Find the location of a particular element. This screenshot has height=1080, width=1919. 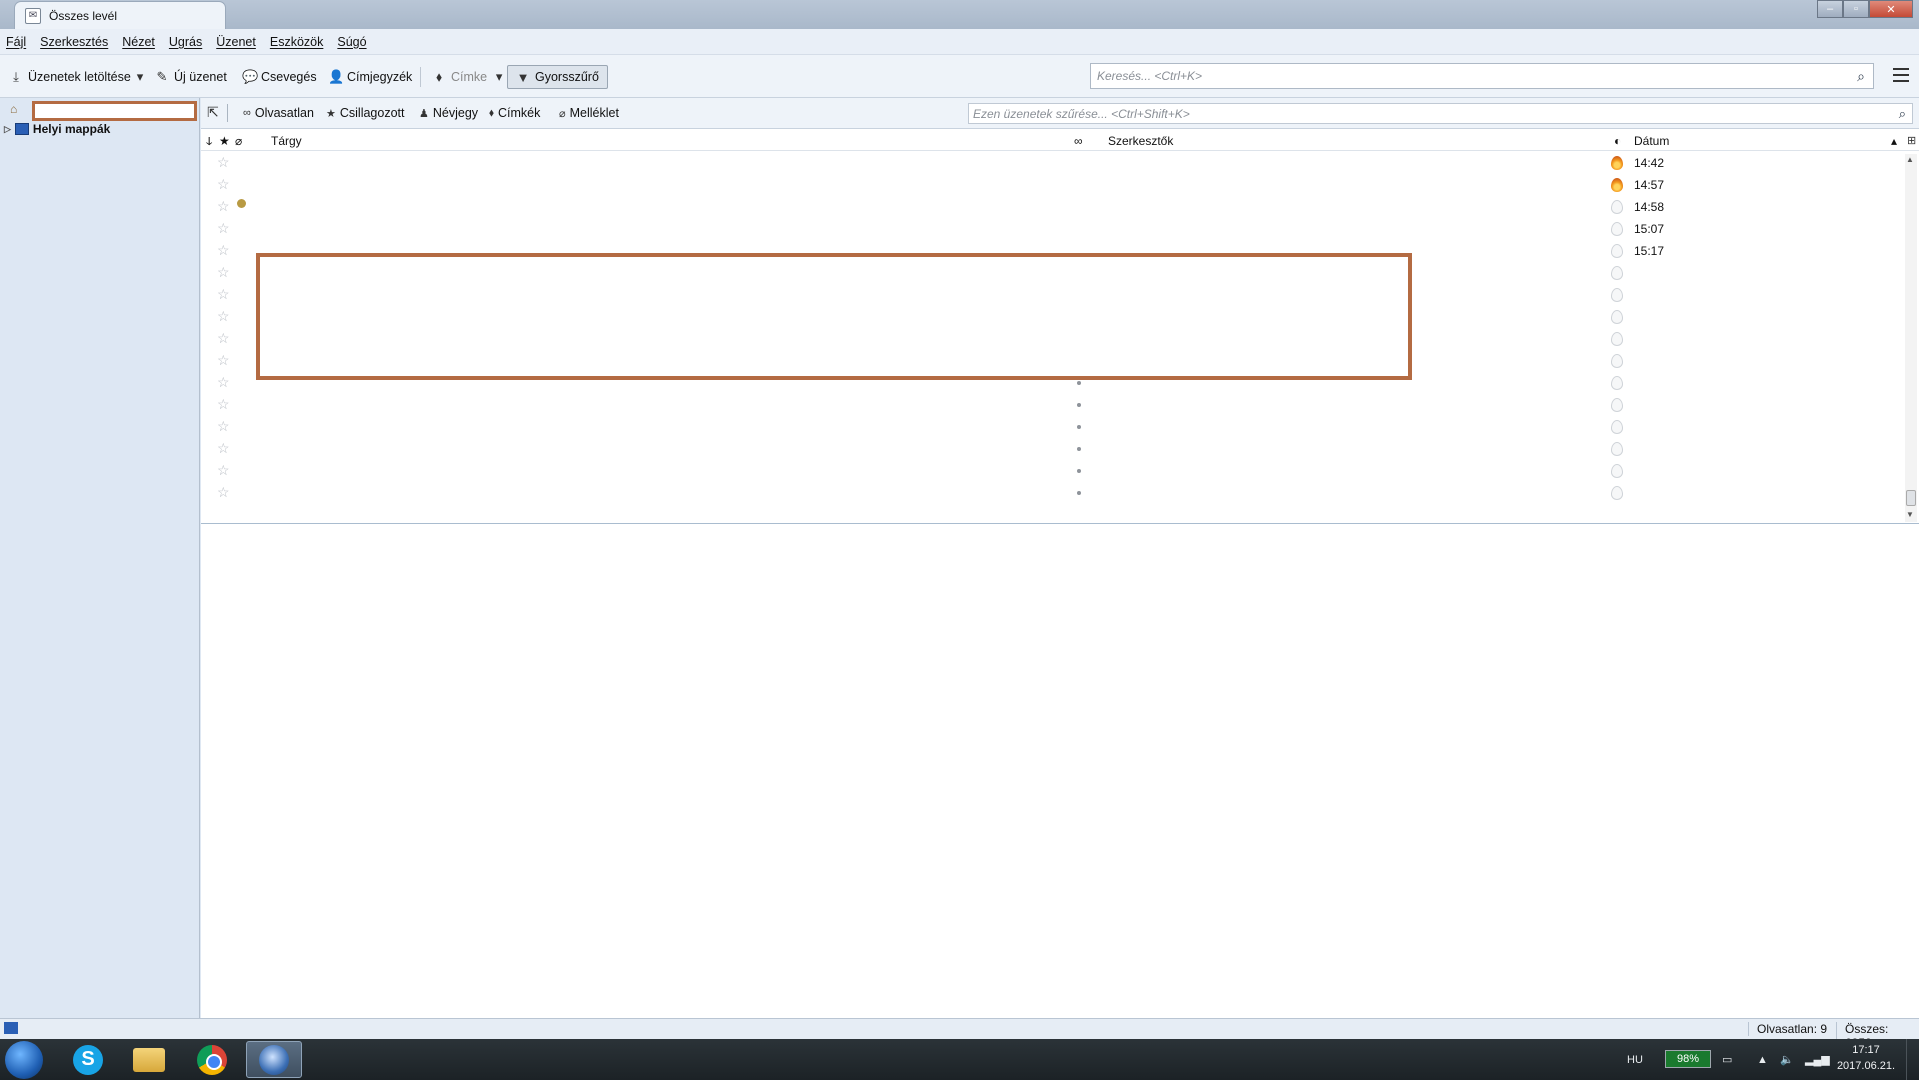

junk-column-icon: ◐ is located at coordinates (1617, 141).